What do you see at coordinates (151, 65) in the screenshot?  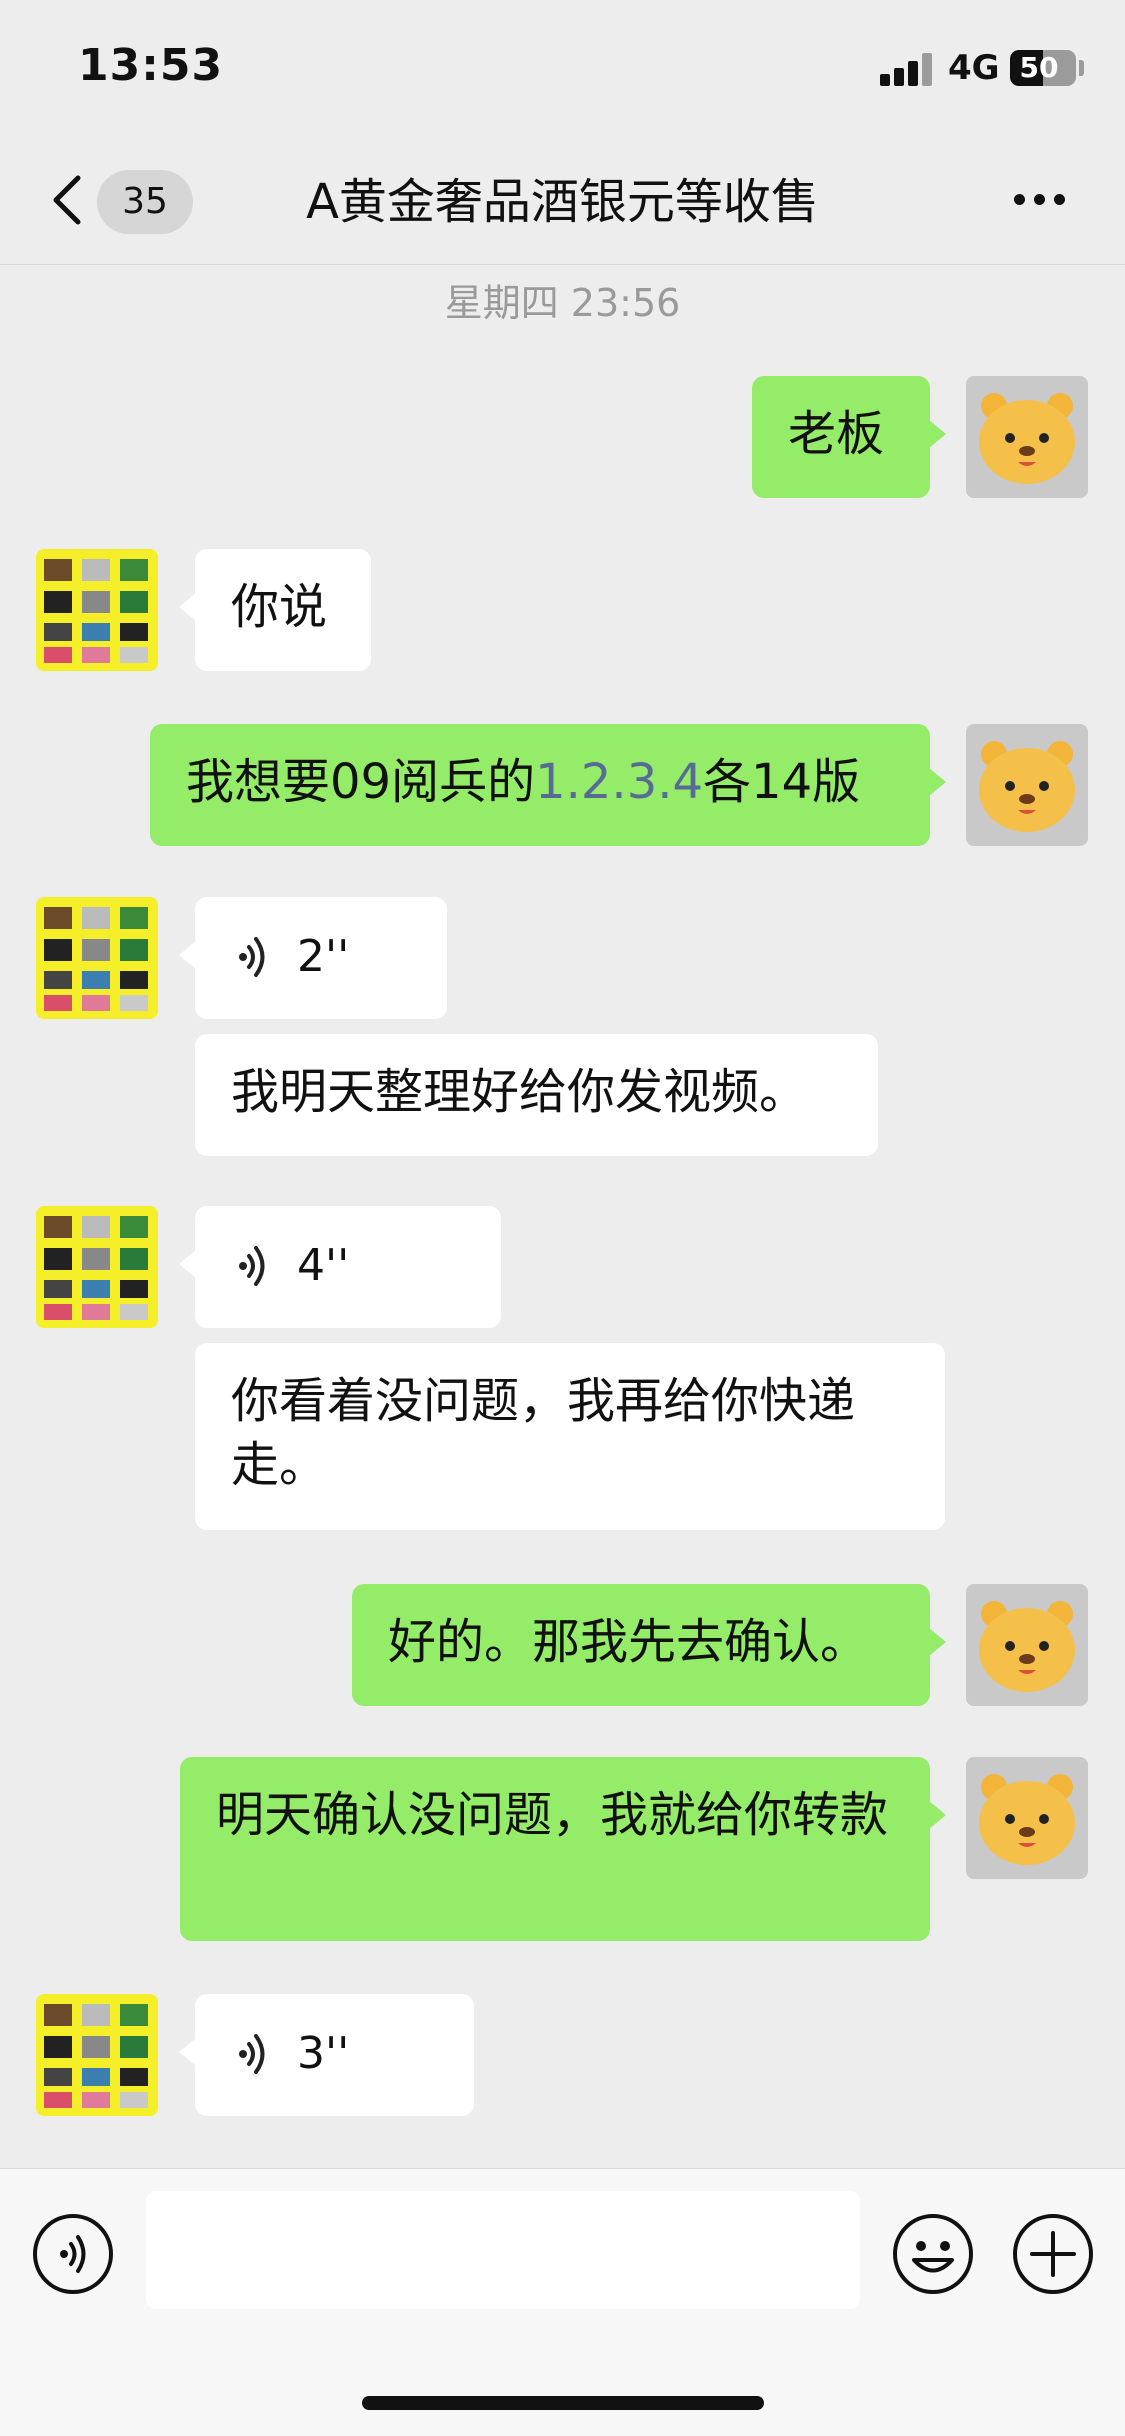 I see `status-time: 13:53` at bounding box center [151, 65].